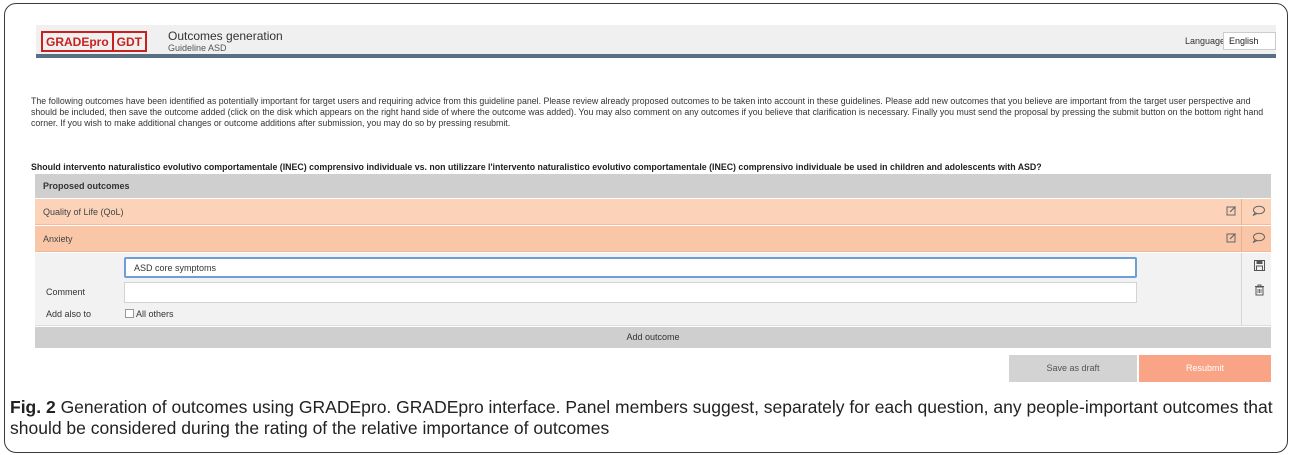 The image size is (1292, 455). I want to click on add-also-label: Add also to, so click(69, 314).